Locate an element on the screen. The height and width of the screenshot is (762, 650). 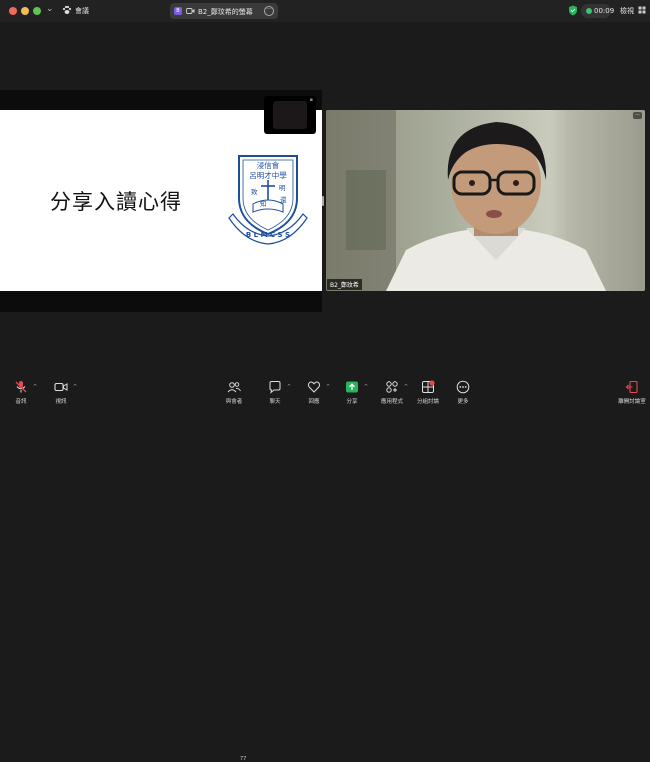
audio-options-caret: ^ is located at coordinates (35, 387).